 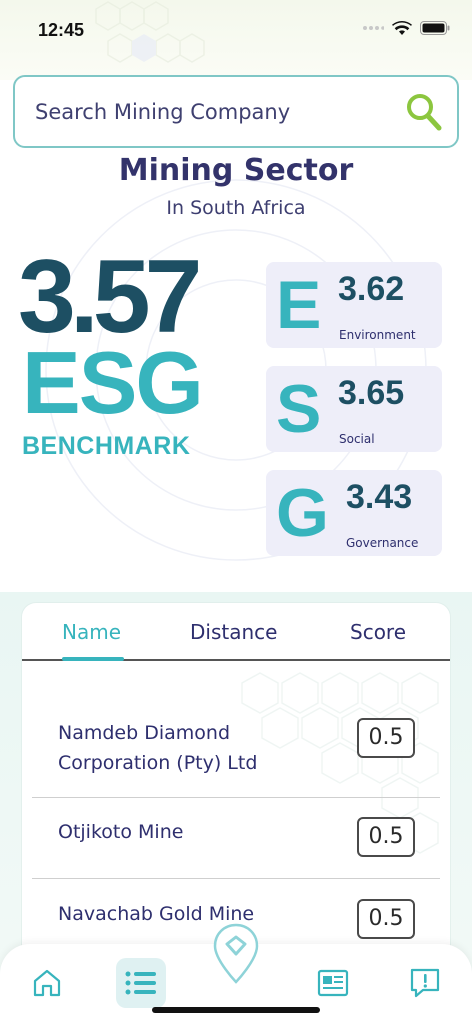 I want to click on governance-score-card: G 3.43 Governance, so click(x=354, y=513).